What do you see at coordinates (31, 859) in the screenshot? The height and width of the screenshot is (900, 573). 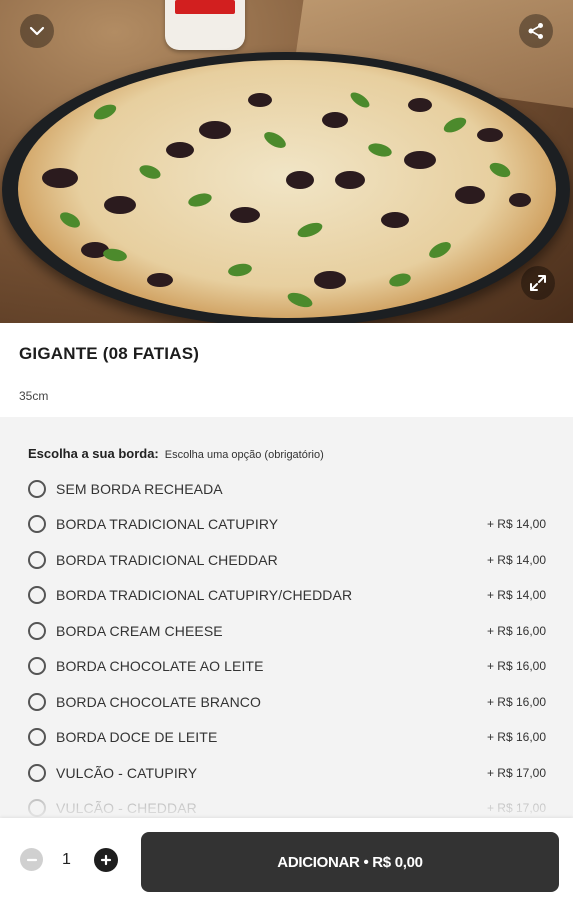 I see `minus-icon` at bounding box center [31, 859].